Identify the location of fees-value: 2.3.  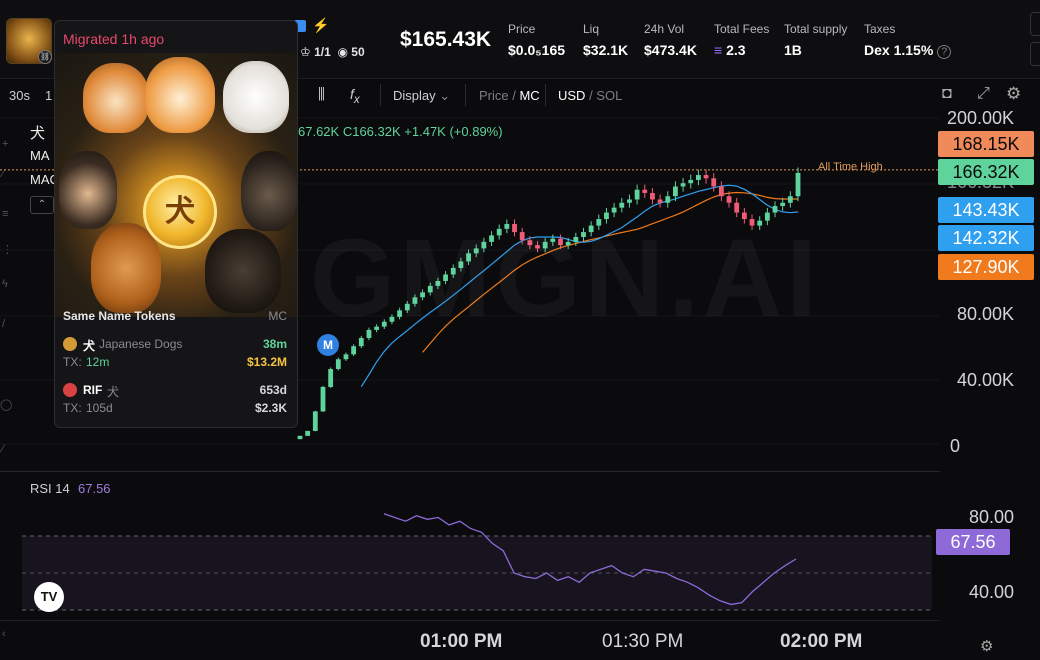
(736, 50).